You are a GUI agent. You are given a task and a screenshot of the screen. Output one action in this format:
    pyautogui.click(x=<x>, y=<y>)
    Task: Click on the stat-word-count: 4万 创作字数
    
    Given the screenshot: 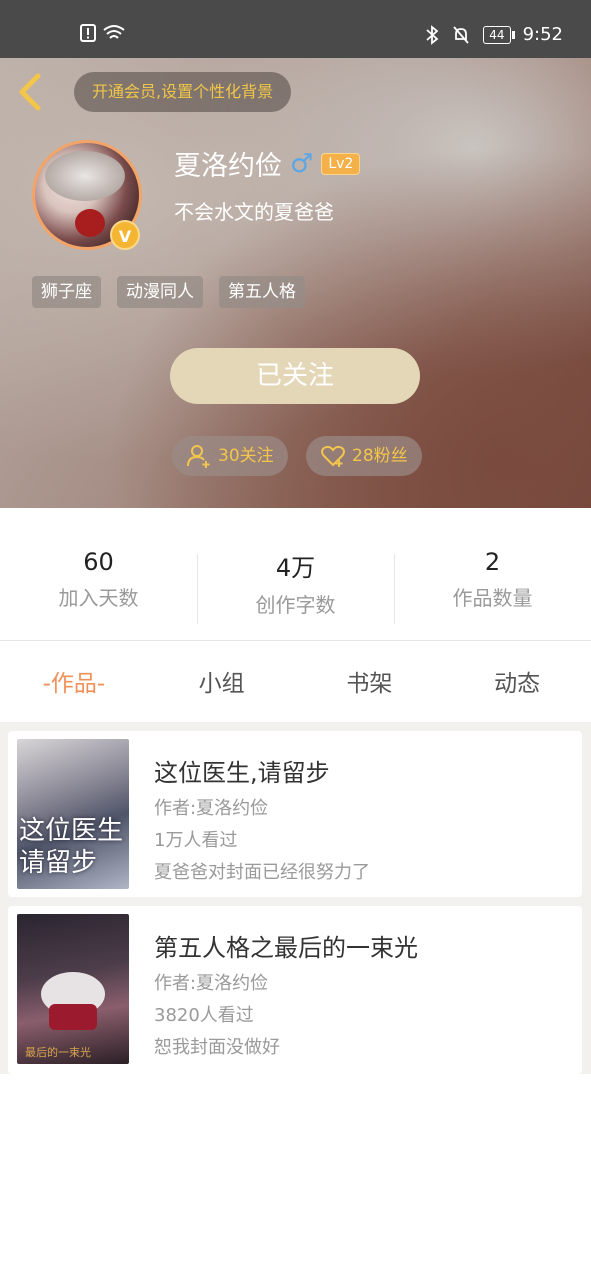 What is the action you would take?
    pyautogui.click(x=295, y=586)
    